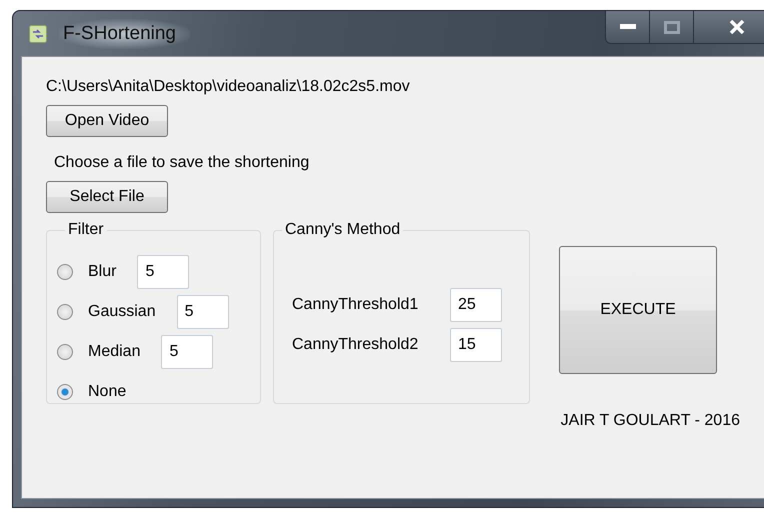 This screenshot has height=515, width=764. Describe the element at coordinates (228, 87) in the screenshot. I see `video-path: C:\Users\Anita\Desktop\videoanaliz\18.02c2s5.mov` at that location.